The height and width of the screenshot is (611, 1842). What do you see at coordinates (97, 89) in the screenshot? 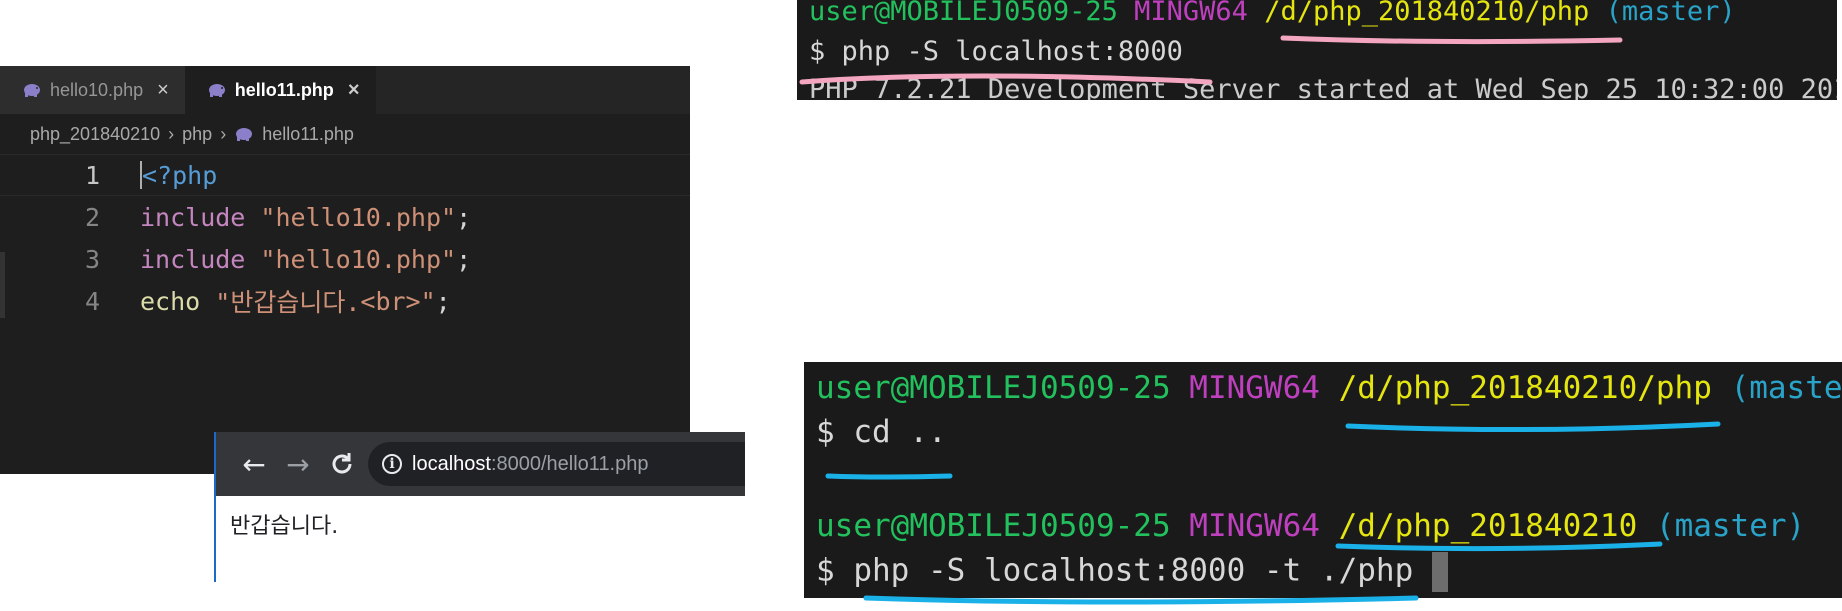
I see `tab-label: hello10.php` at bounding box center [97, 89].